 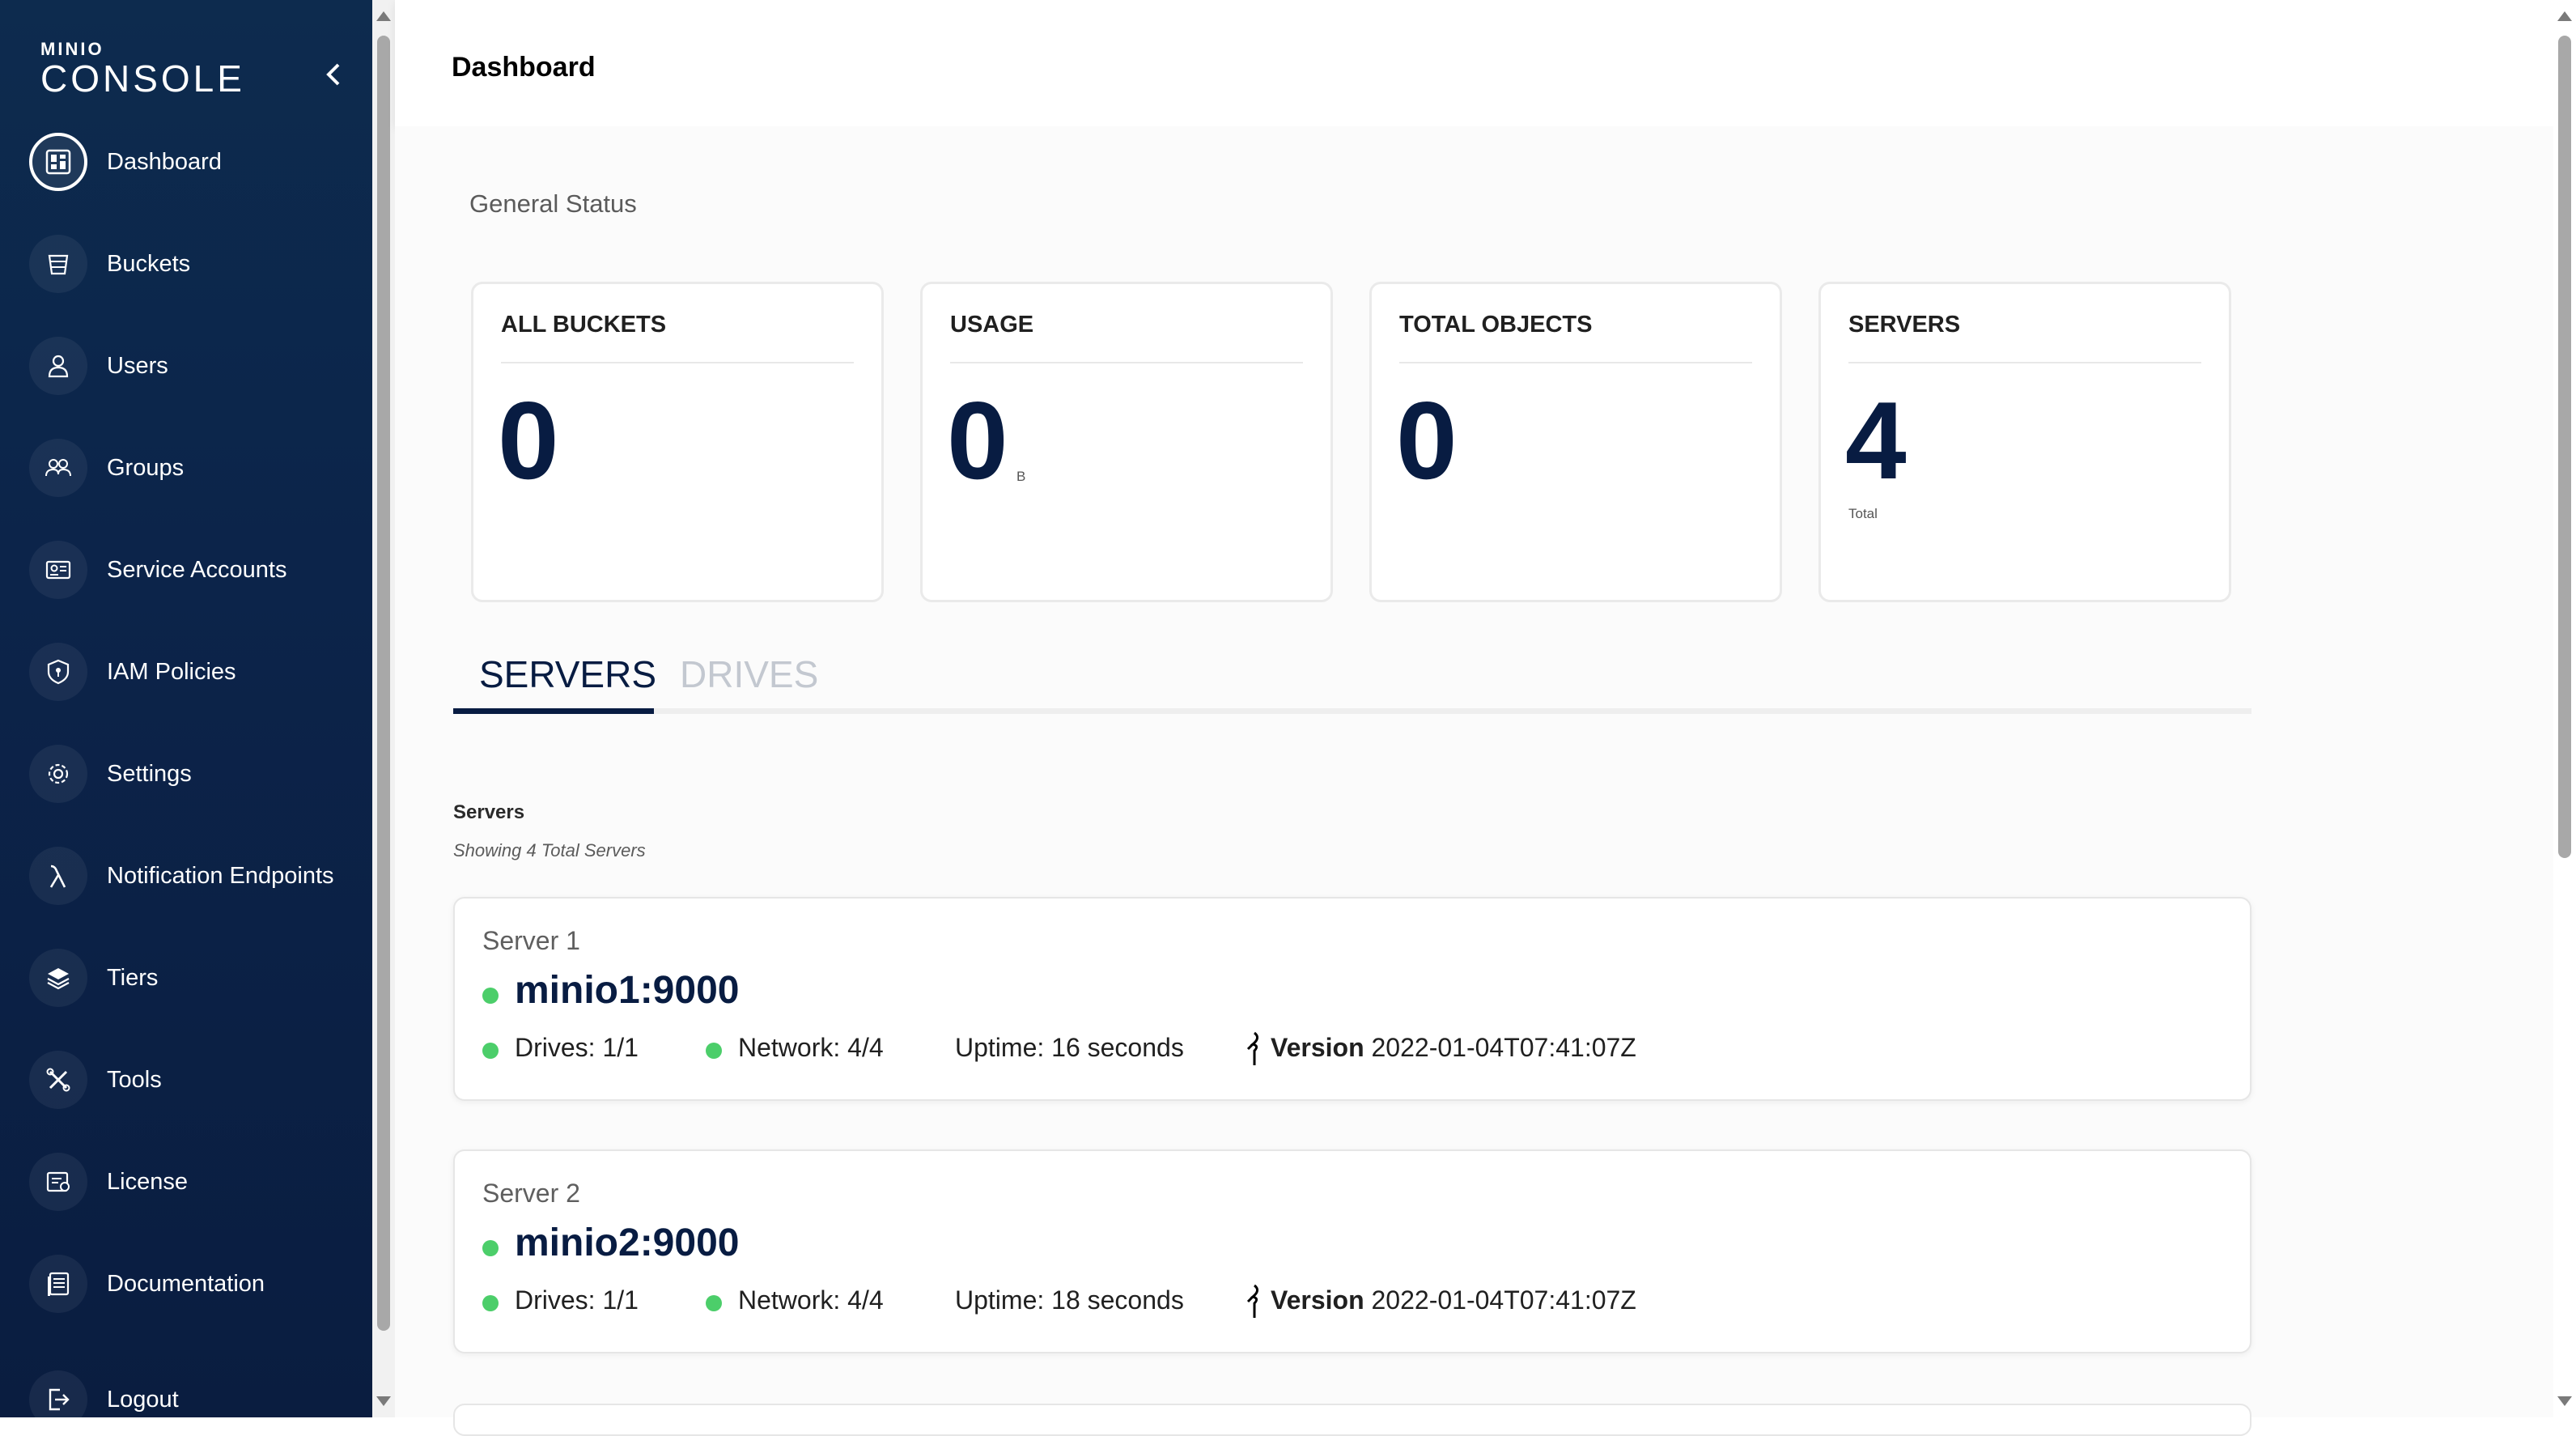 What do you see at coordinates (992, 325) in the screenshot?
I see `stat-label: USAGE` at bounding box center [992, 325].